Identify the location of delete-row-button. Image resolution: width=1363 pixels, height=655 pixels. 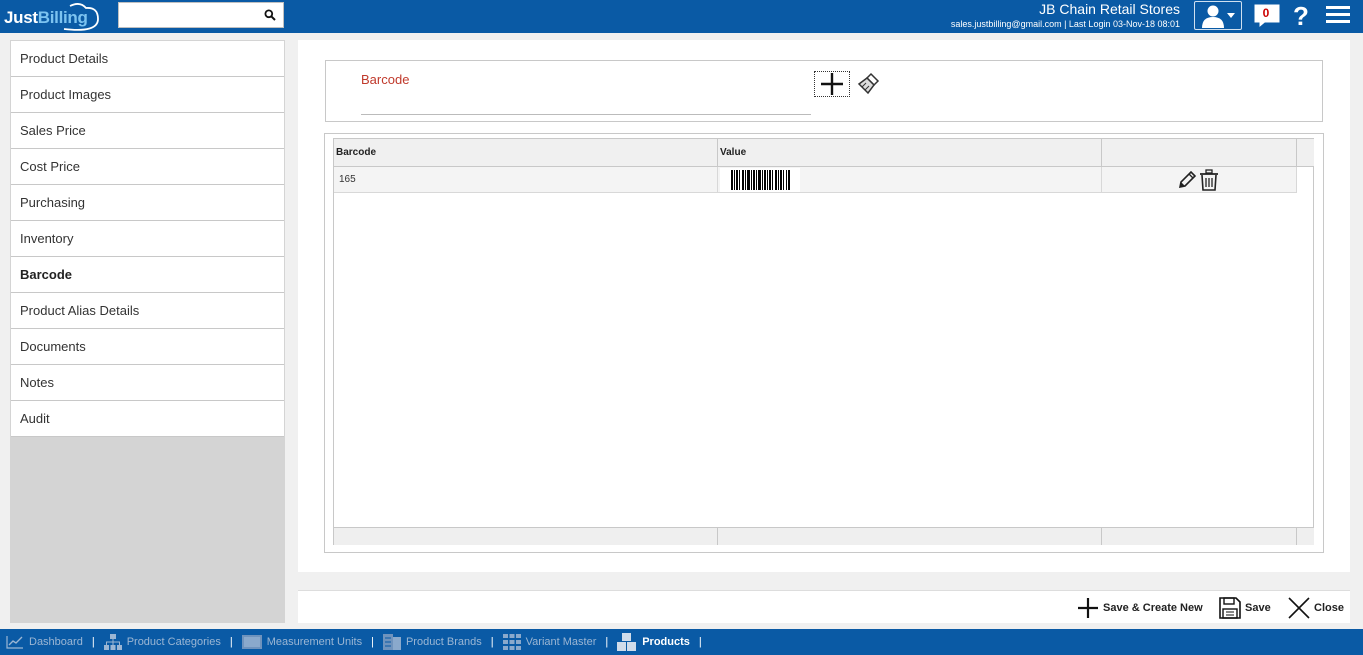
(1209, 180).